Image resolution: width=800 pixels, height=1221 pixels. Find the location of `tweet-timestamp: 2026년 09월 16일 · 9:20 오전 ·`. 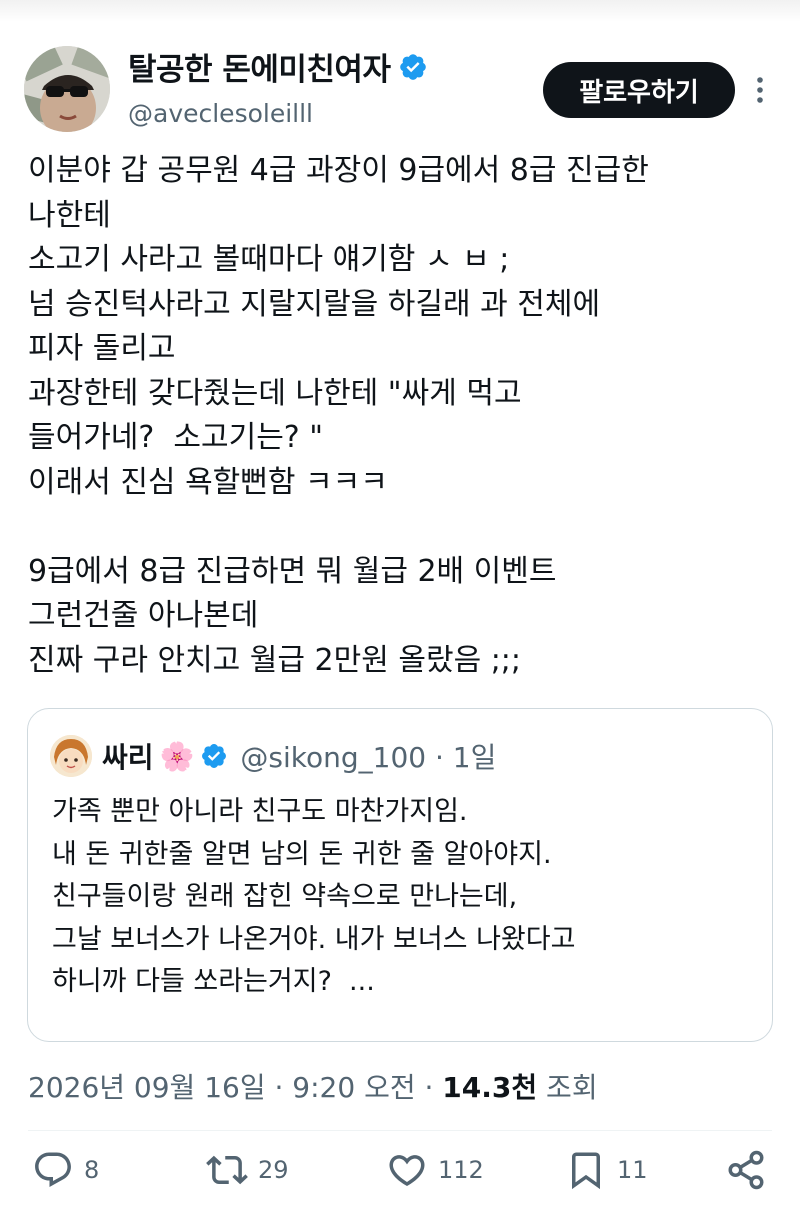

tweet-timestamp: 2026년 09월 16일 · 9:20 오전 · is located at coordinates (235, 1086).